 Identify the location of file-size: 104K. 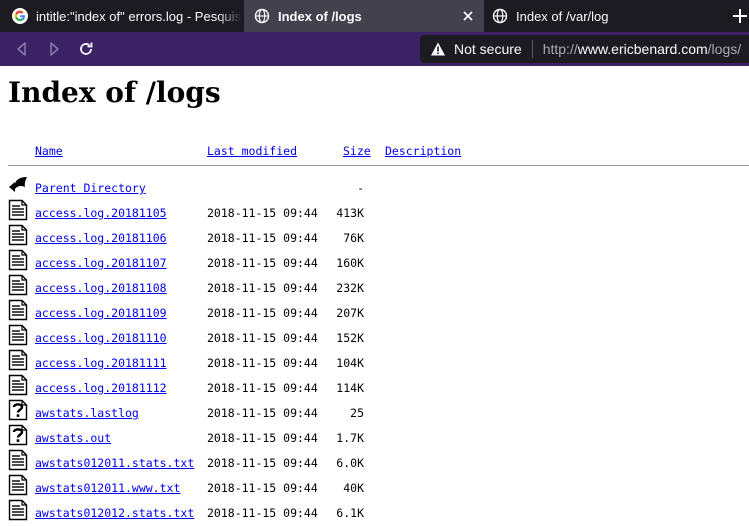
(350, 363).